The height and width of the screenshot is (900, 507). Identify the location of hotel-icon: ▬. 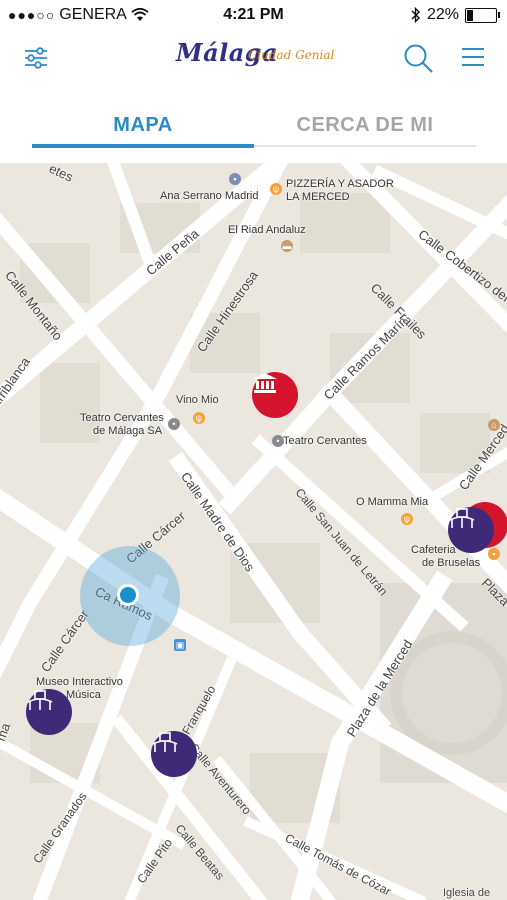
(287, 246).